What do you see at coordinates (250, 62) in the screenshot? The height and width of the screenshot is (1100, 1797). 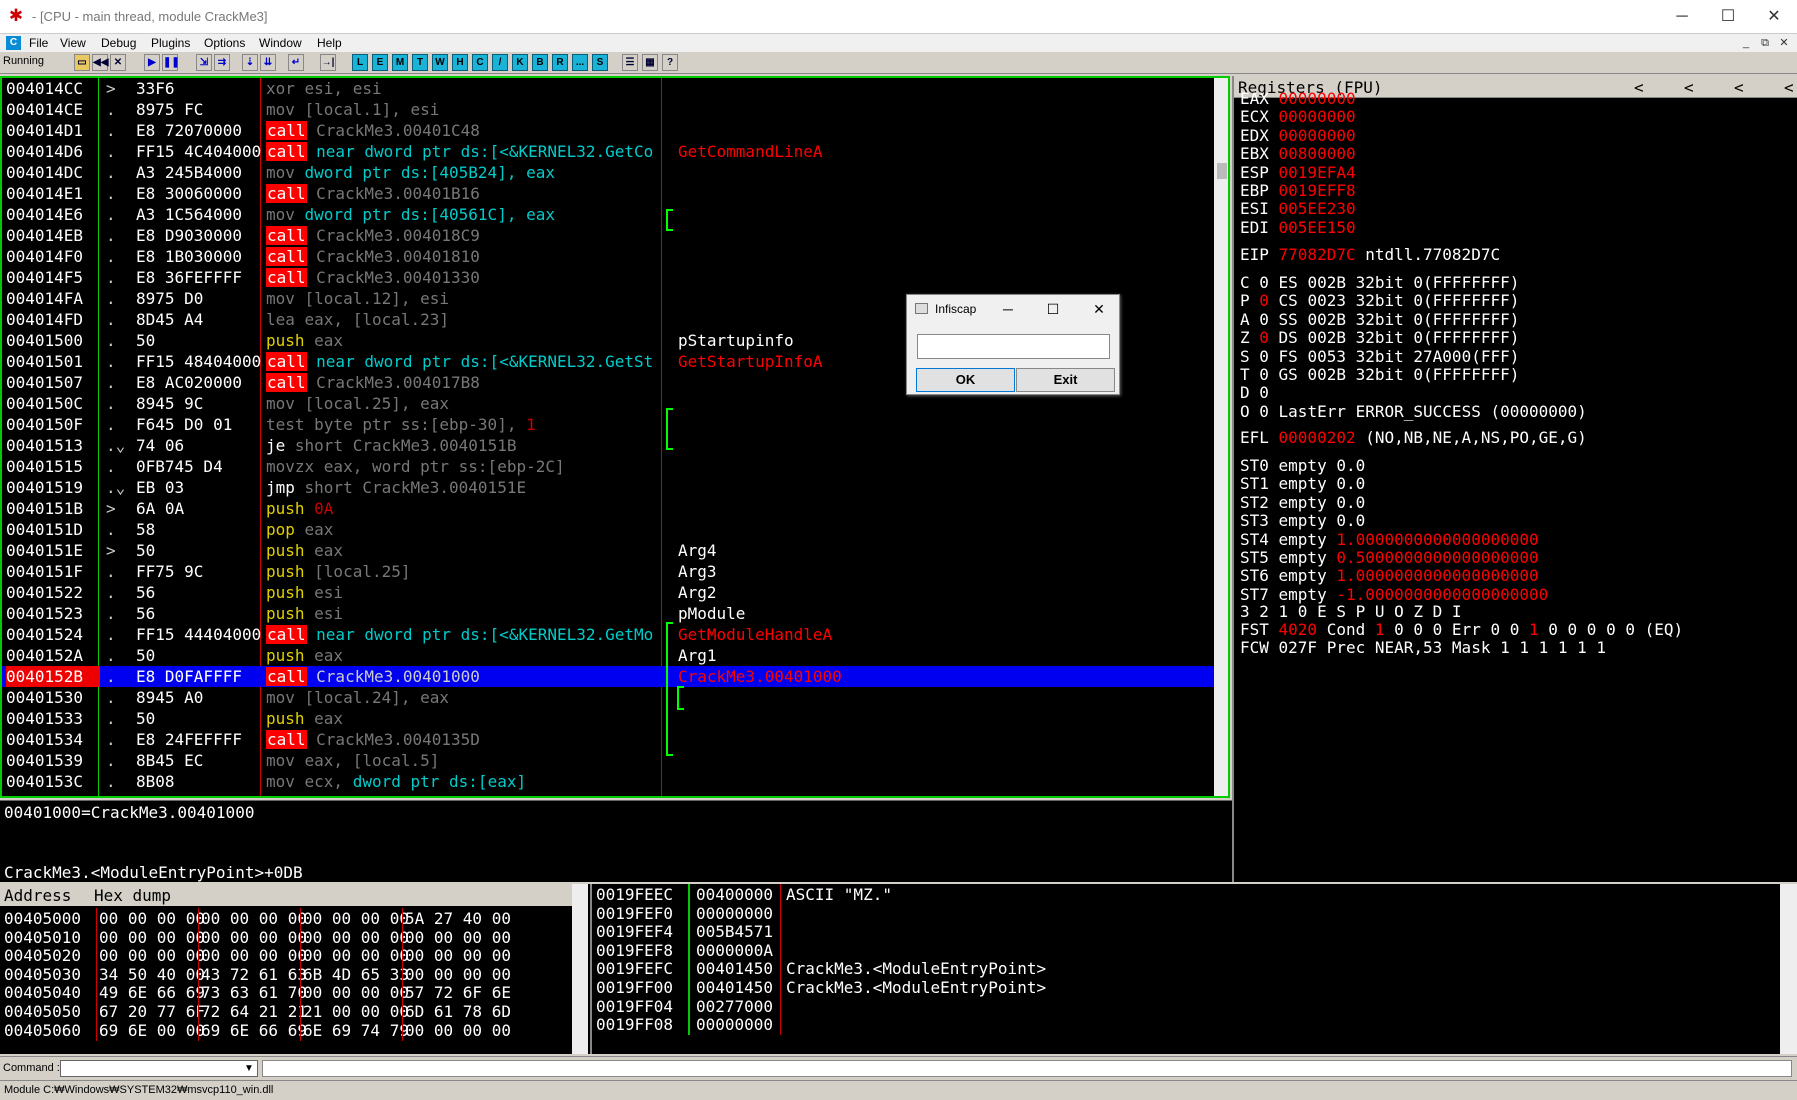 I see `trace-into-icon: ⇣` at bounding box center [250, 62].